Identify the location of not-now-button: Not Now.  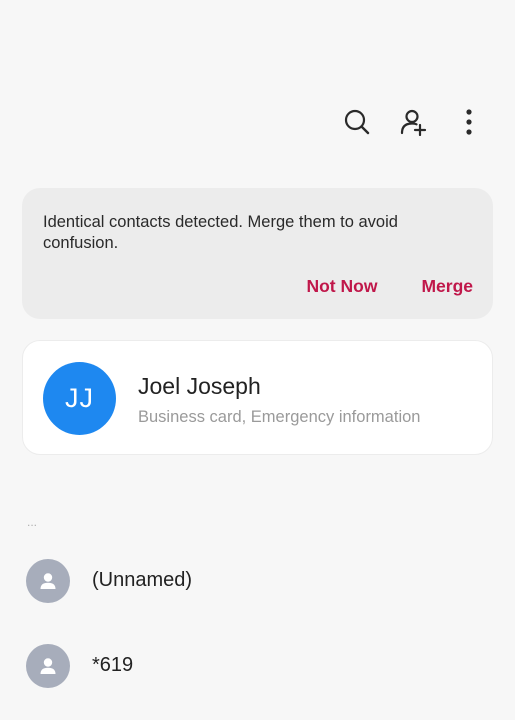
(341, 286).